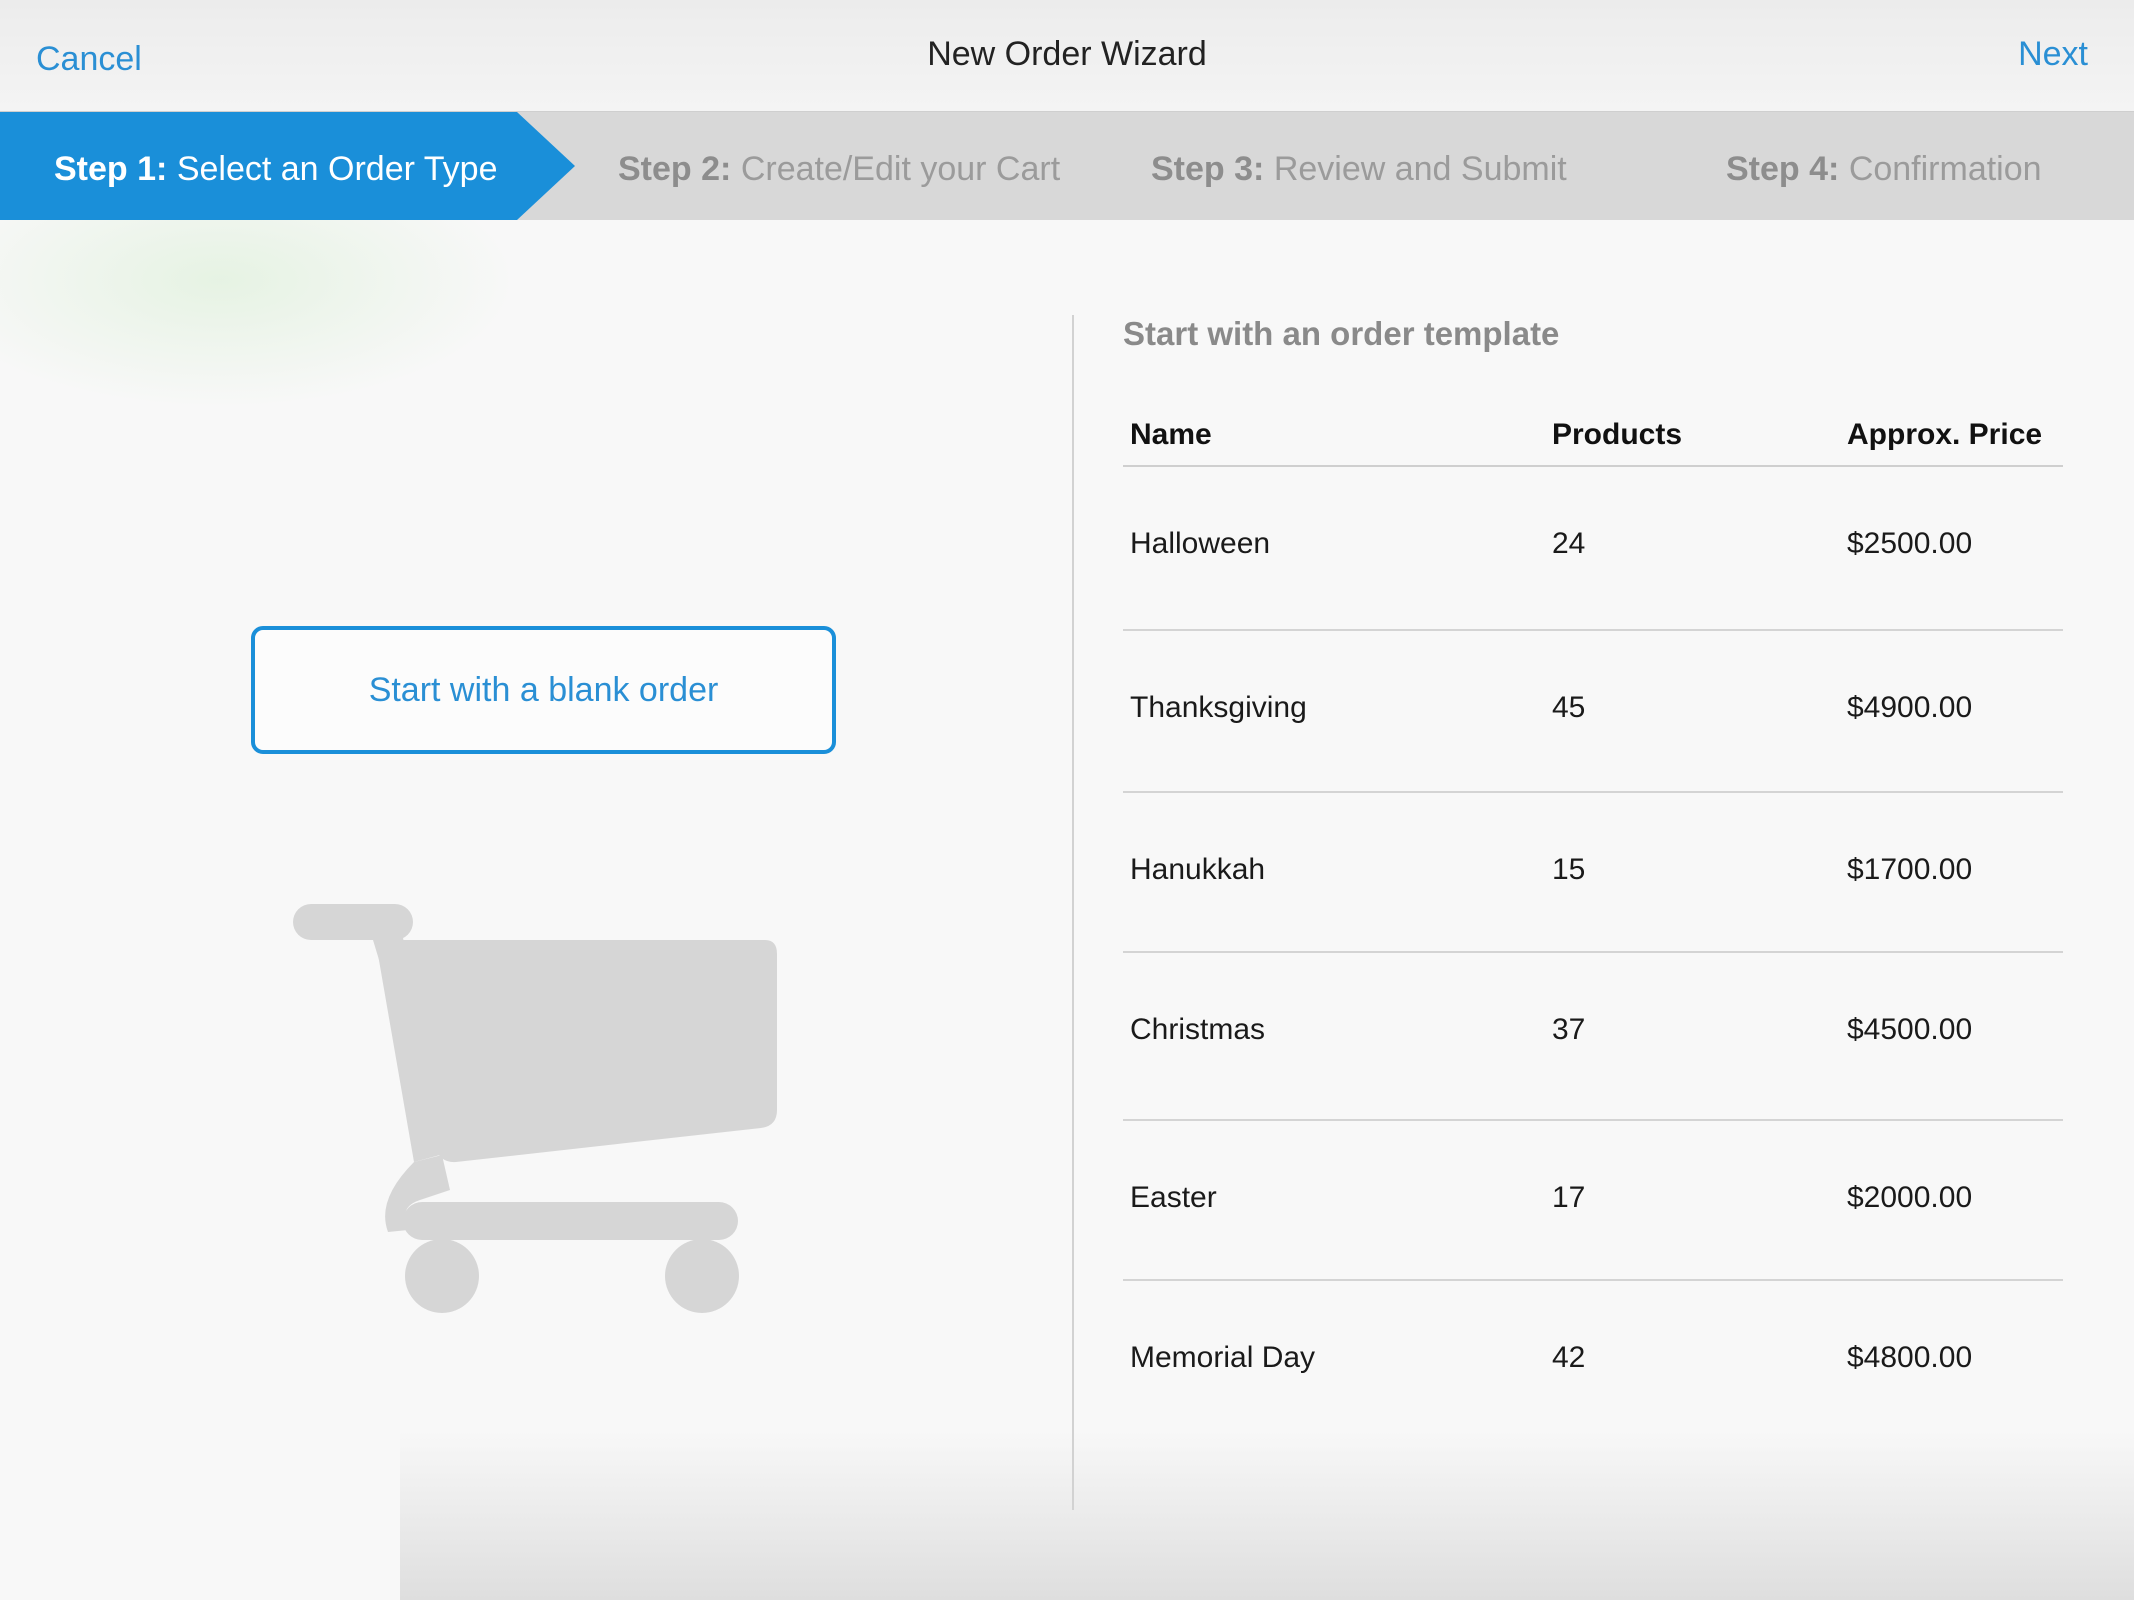 The width and height of the screenshot is (2134, 1600). I want to click on template-products: 17, so click(1569, 1197).